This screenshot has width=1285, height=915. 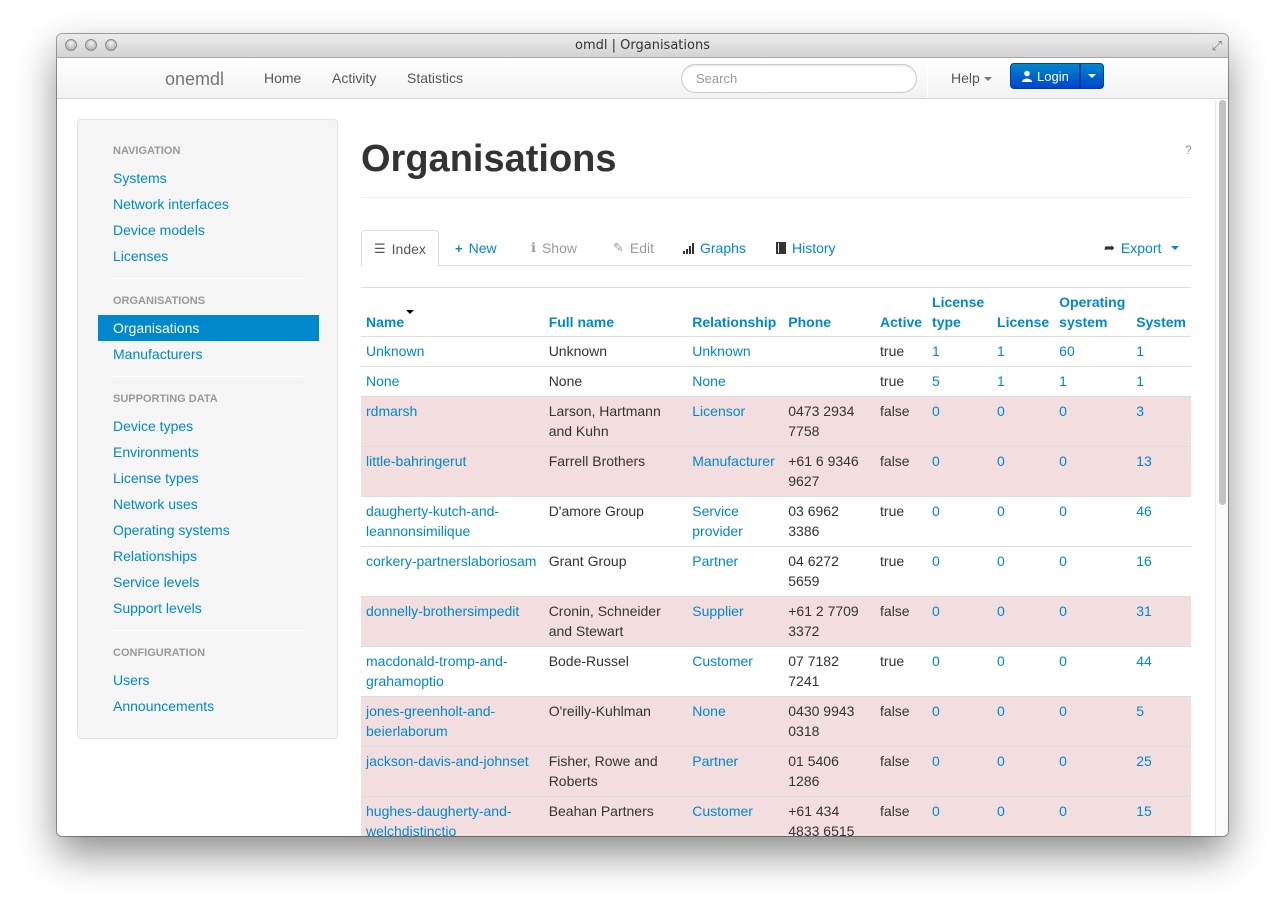 What do you see at coordinates (960, 312) in the screenshot?
I see `column-header-license-type: License type` at bounding box center [960, 312].